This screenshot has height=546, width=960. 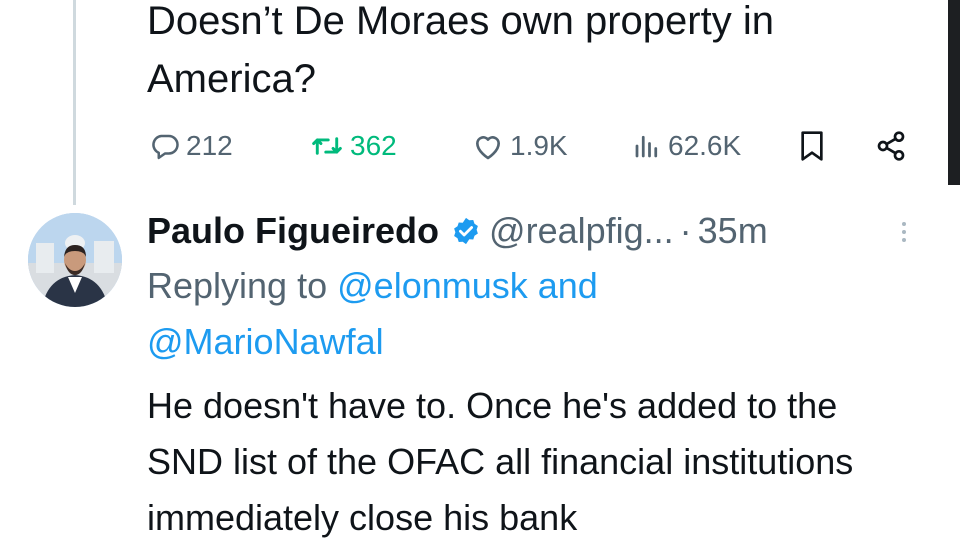 I want to click on views-count: 62.6K, so click(x=705, y=145).